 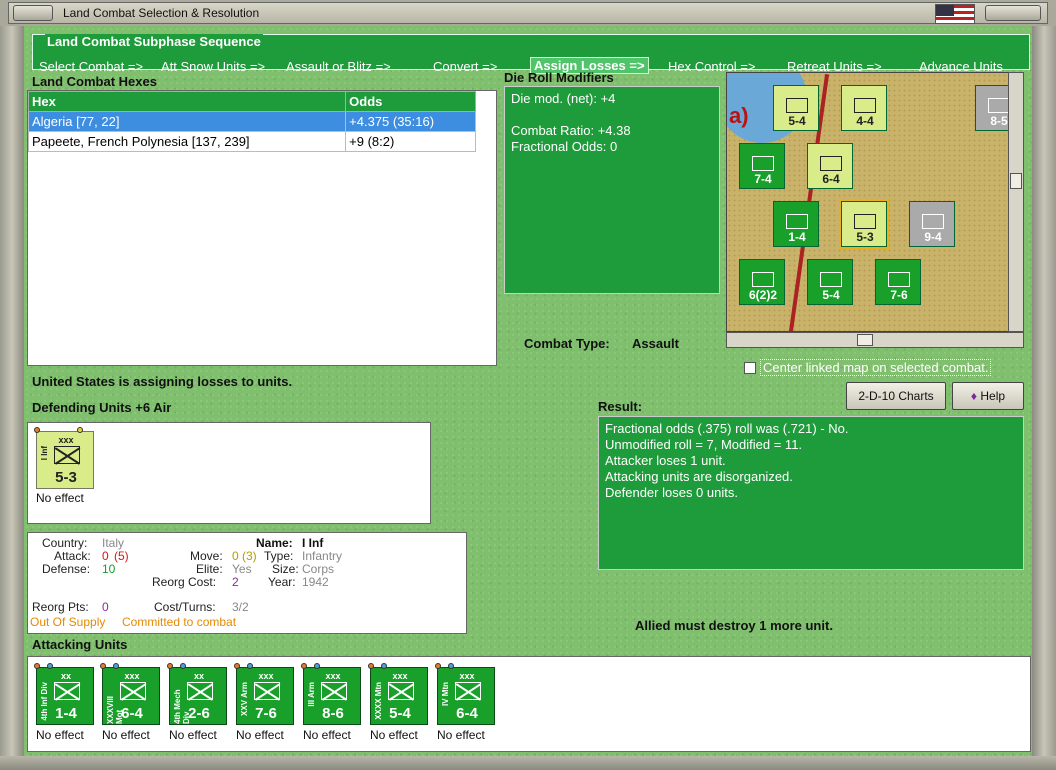 I want to click on table-row: Algeria [77, 22] +4.375 (35:16), so click(x=251, y=121).